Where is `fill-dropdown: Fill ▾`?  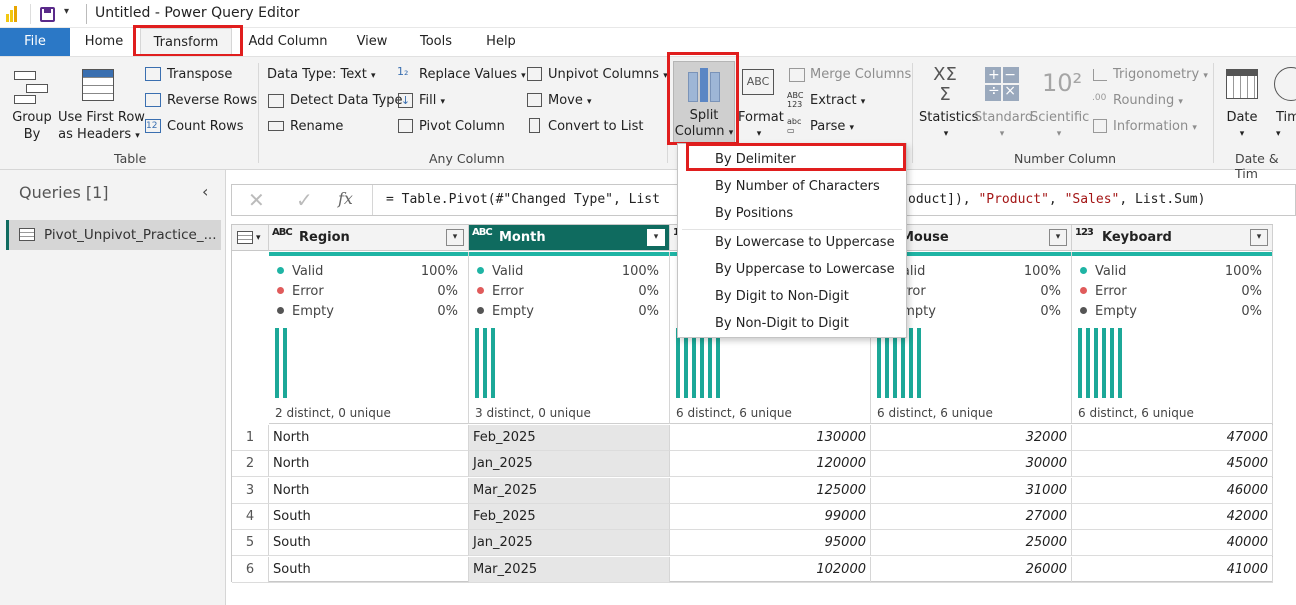 fill-dropdown: Fill ▾ is located at coordinates (432, 100).